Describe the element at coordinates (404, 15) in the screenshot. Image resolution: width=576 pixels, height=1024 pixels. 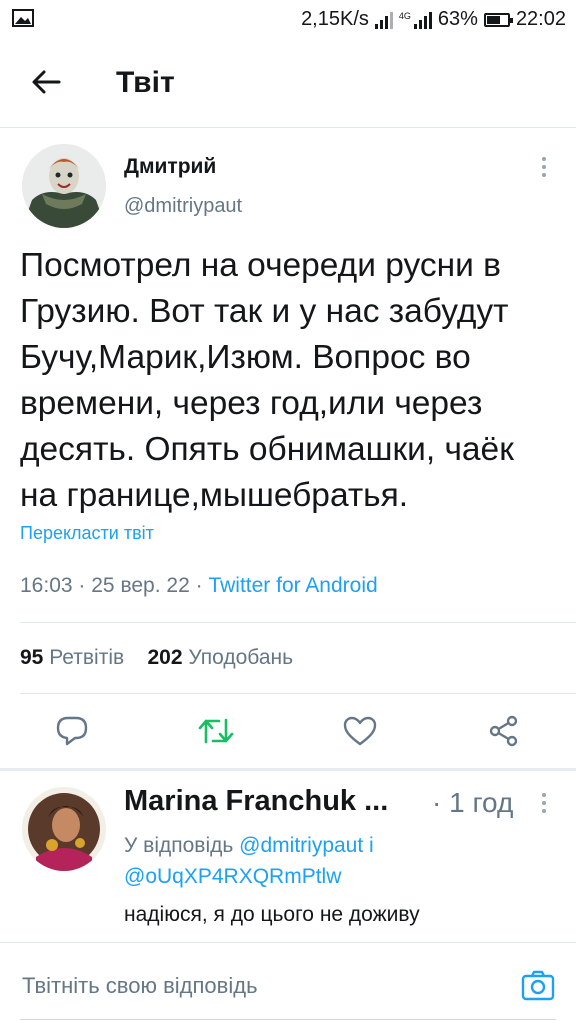
I see `network-type: 4G` at that location.